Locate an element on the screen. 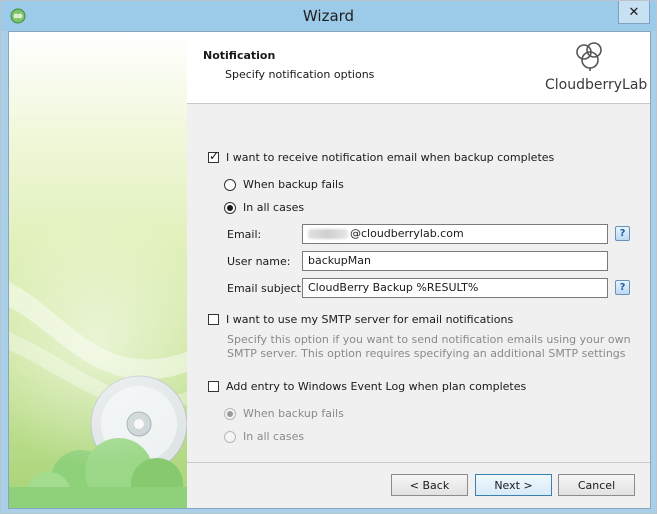  email-subject-label: Email subject: is located at coordinates (266, 288).